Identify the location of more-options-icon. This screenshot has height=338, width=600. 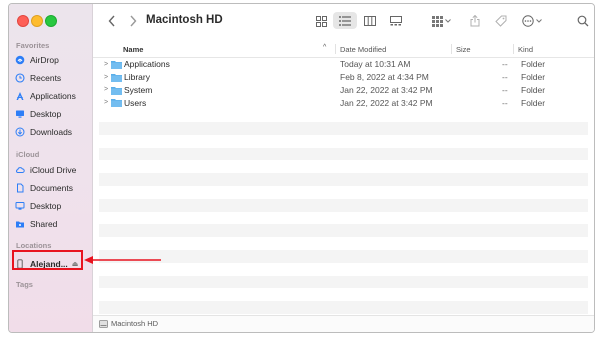
(528, 21).